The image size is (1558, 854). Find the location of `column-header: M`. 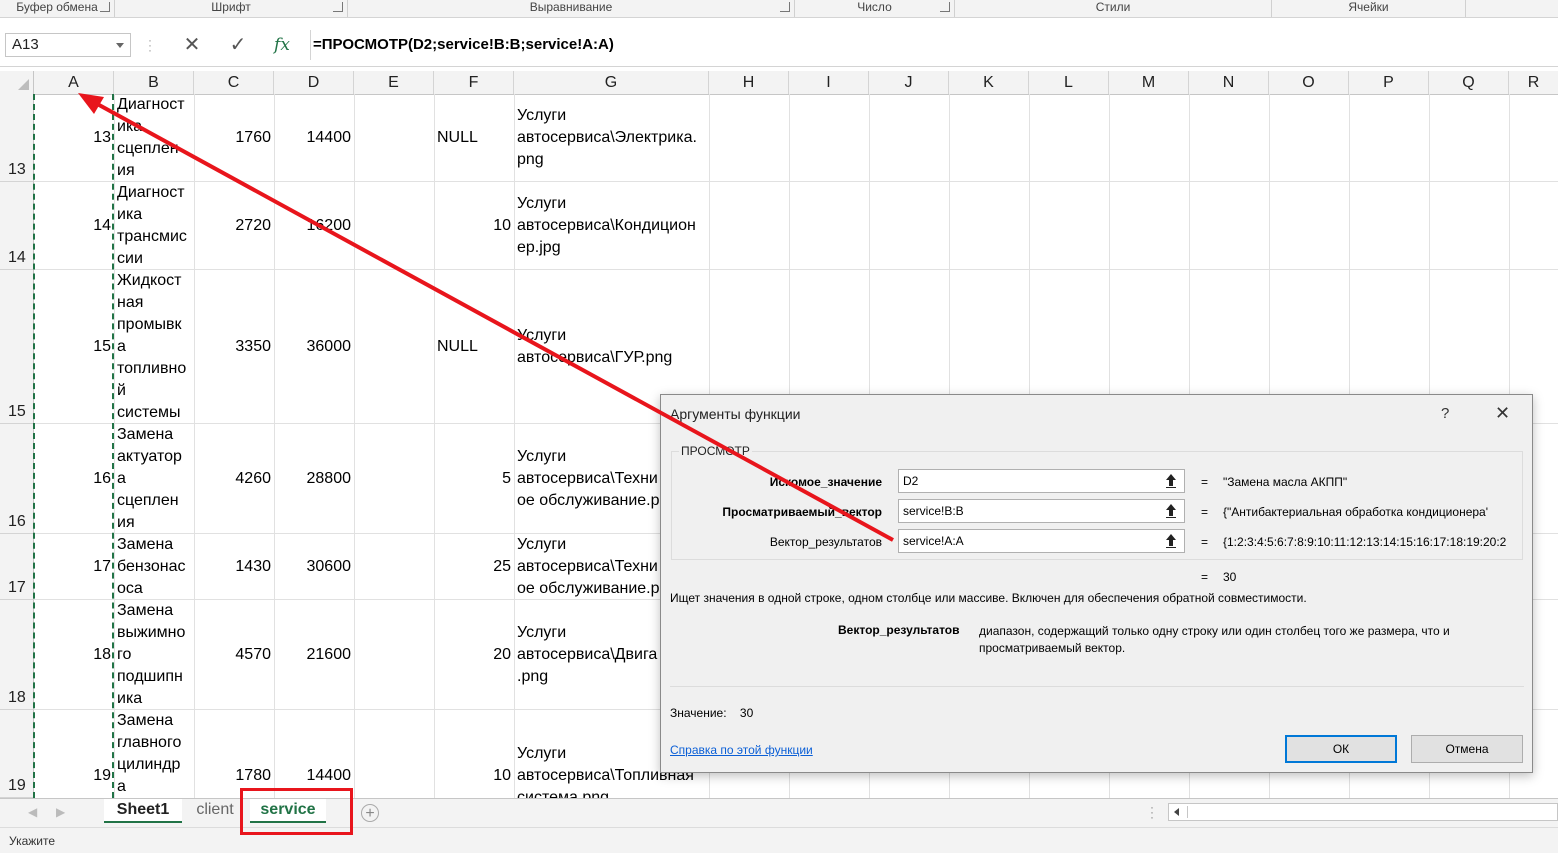

column-header: M is located at coordinates (1149, 82).